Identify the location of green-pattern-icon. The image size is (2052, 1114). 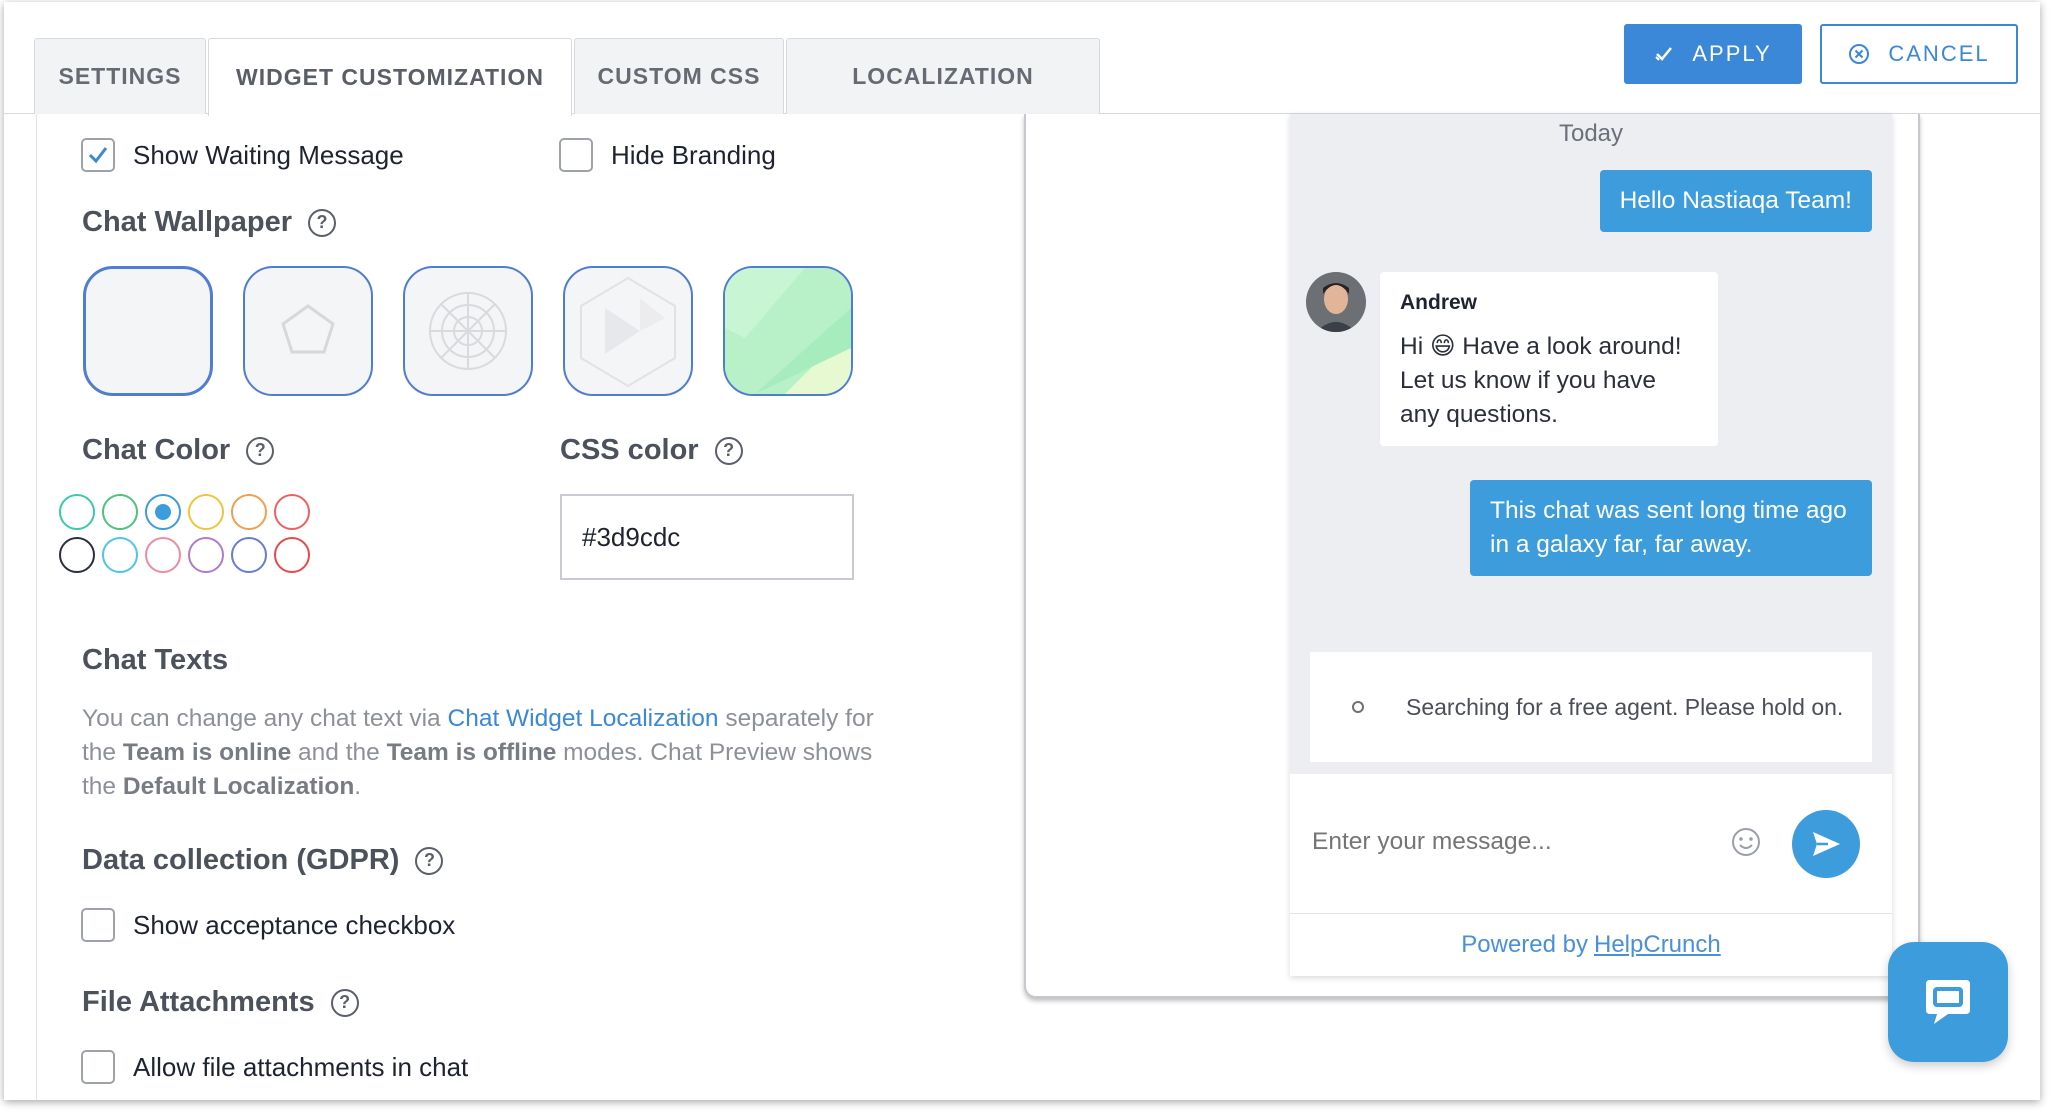
(788, 331).